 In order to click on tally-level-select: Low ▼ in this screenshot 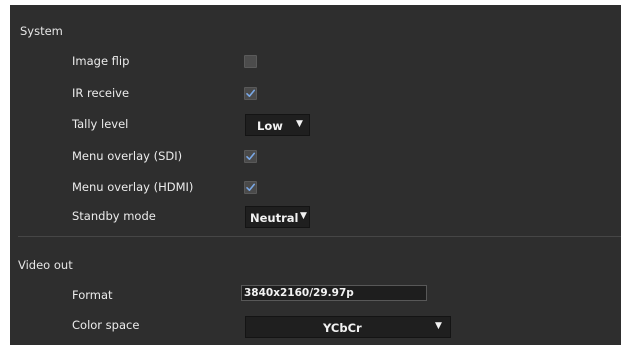, I will do `click(277, 125)`.